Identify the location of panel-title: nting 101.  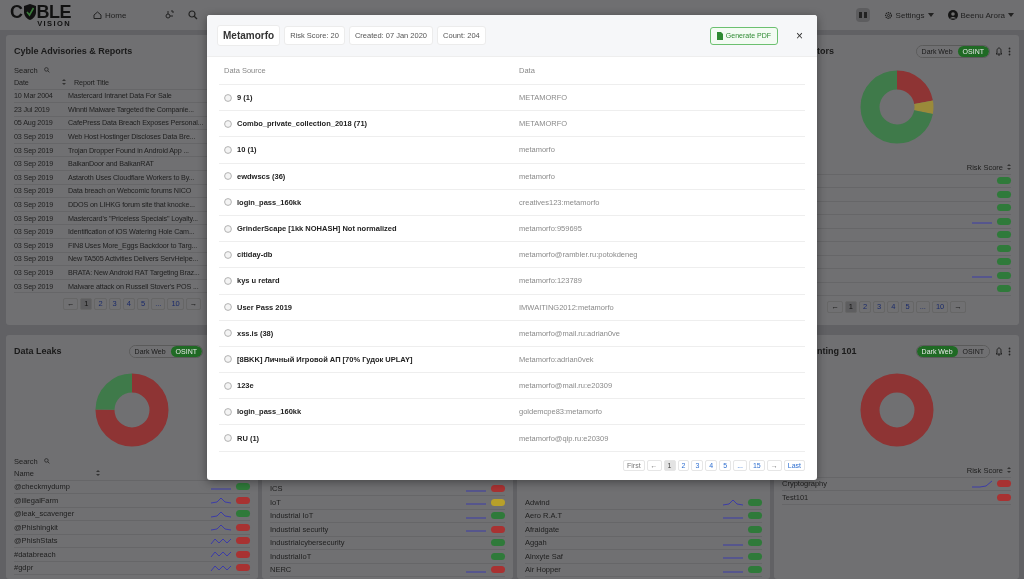
(837, 351).